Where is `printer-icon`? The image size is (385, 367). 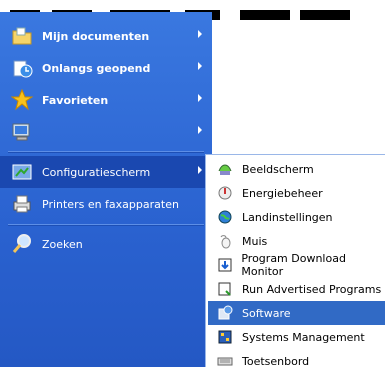 printer-icon is located at coordinates (22, 204).